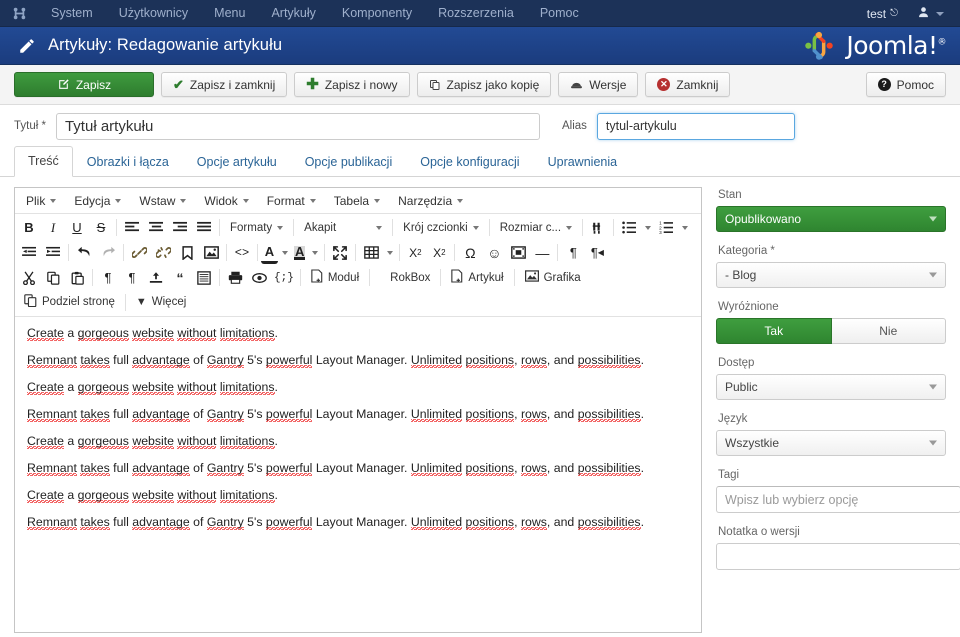 This screenshot has width=960, height=637. I want to click on search-replace-icon, so click(598, 228).